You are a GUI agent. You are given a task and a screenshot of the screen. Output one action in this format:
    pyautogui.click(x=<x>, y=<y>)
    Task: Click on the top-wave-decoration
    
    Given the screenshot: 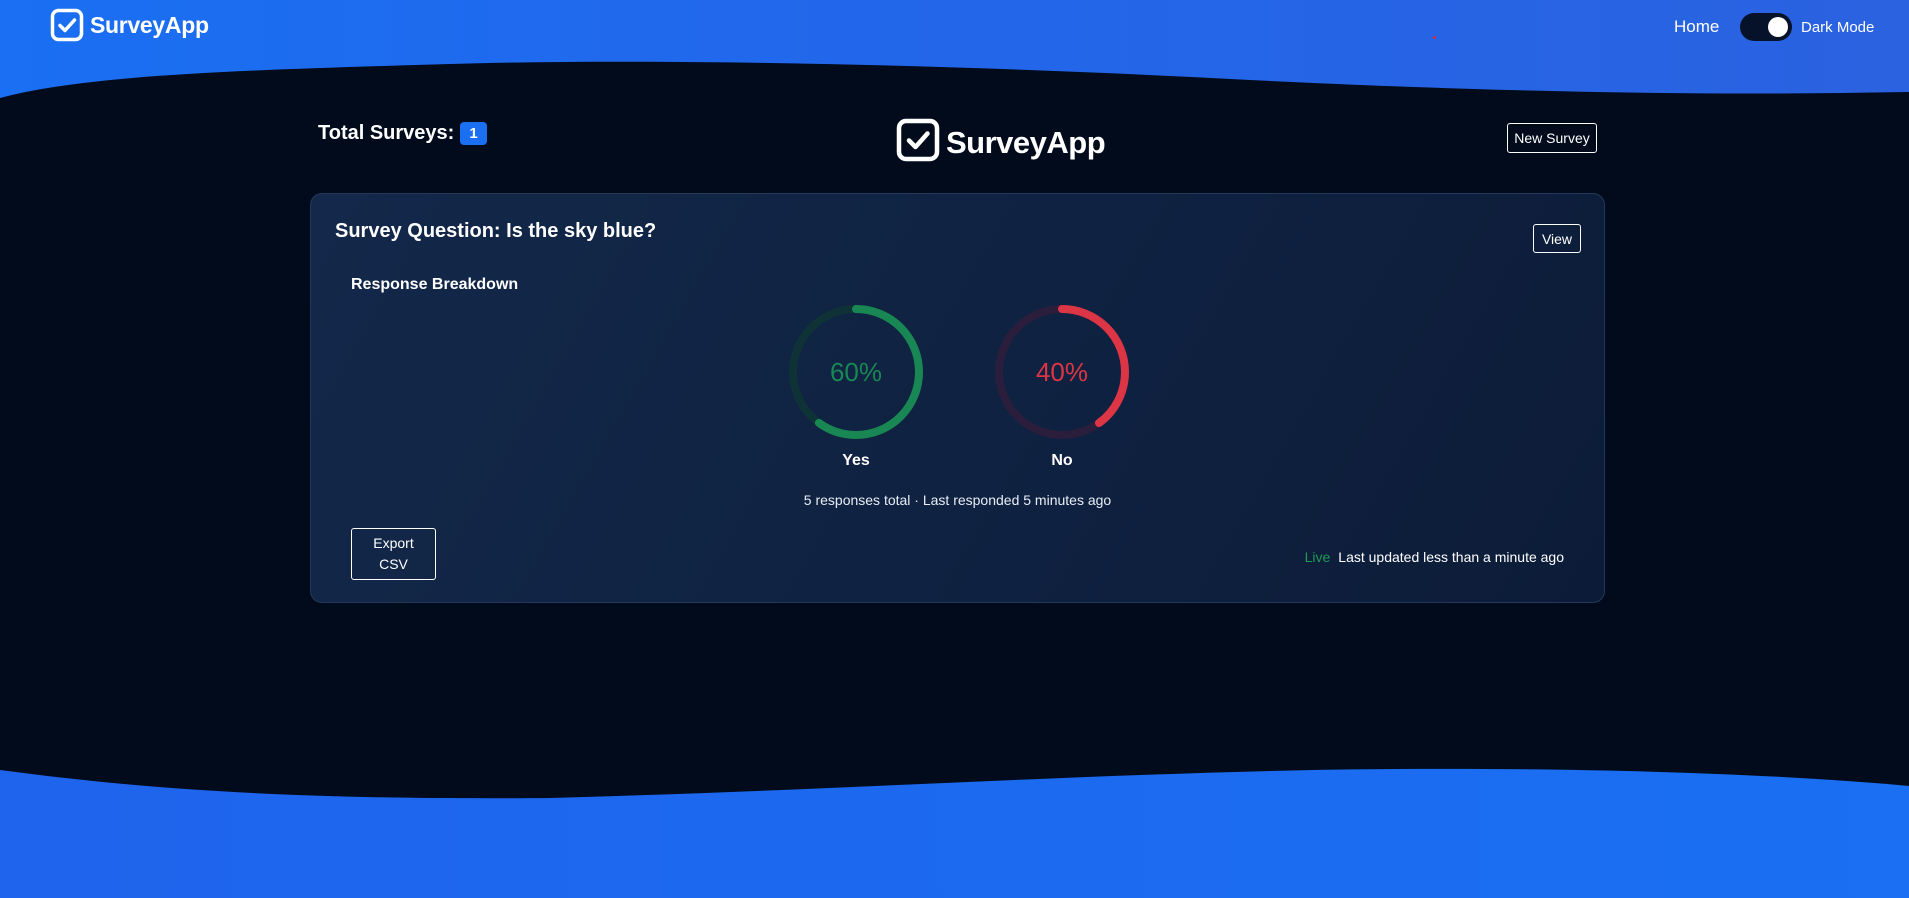 What is the action you would take?
    pyautogui.click(x=954, y=49)
    